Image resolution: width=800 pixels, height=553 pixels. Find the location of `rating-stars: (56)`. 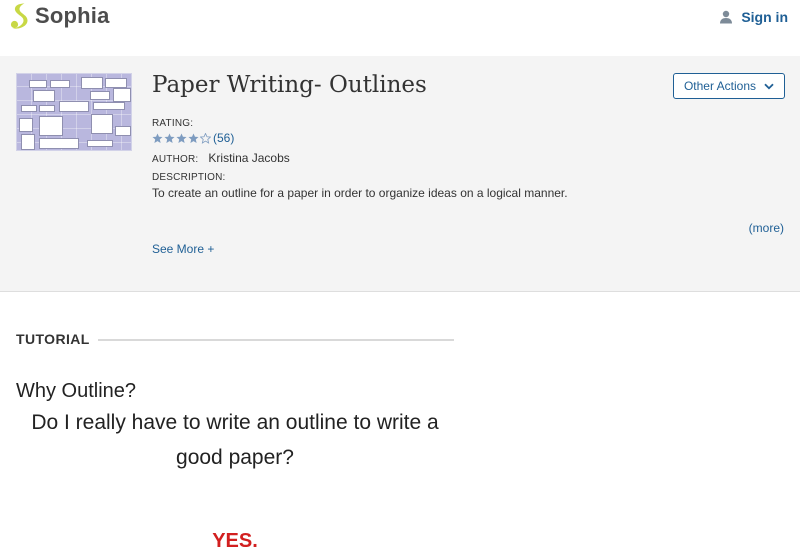

rating-stars: (56) is located at coordinates (193, 138).